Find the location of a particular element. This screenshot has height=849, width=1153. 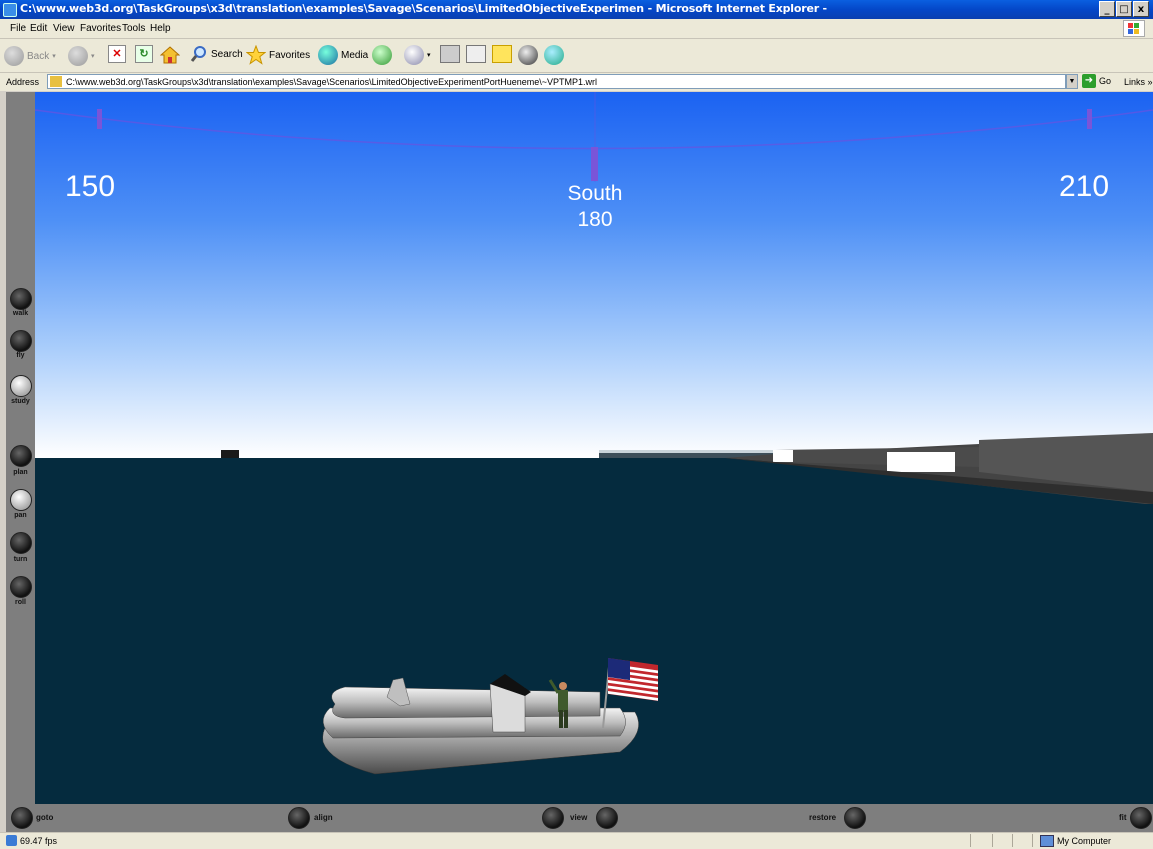

discuss-button is located at coordinates (502, 54).